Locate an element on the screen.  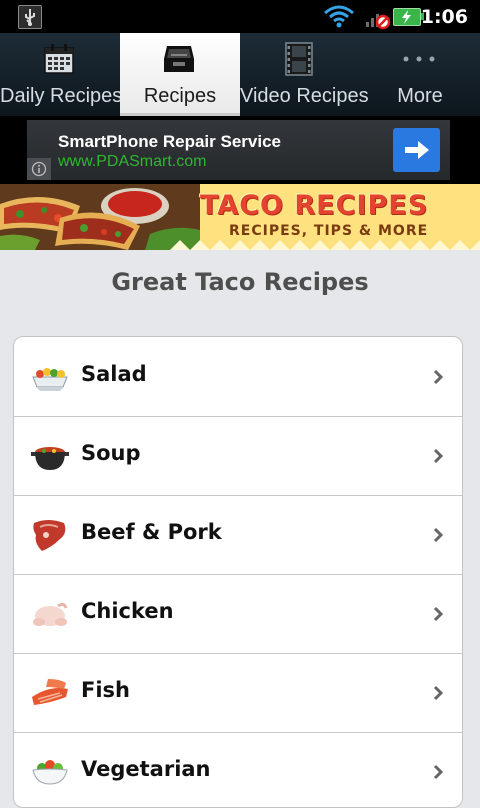
steak-icon is located at coordinates (49, 535).